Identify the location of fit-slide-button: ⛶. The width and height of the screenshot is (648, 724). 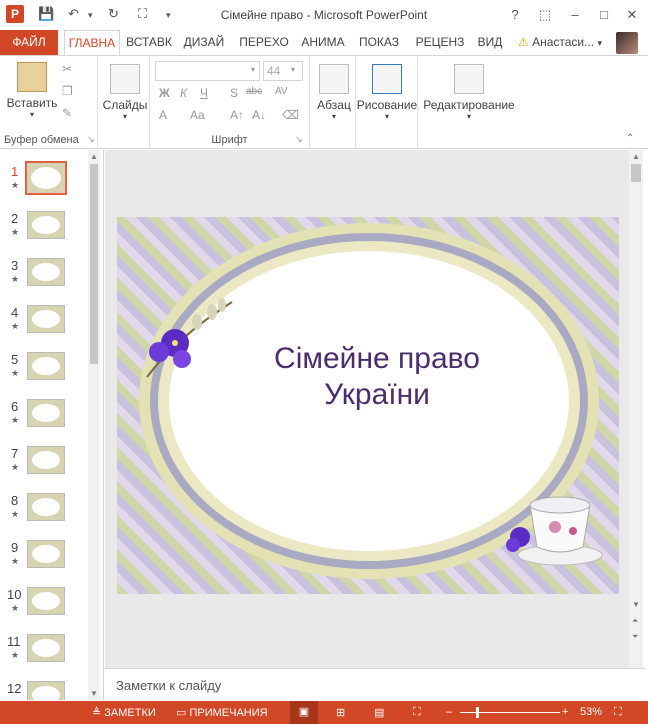
(618, 712).